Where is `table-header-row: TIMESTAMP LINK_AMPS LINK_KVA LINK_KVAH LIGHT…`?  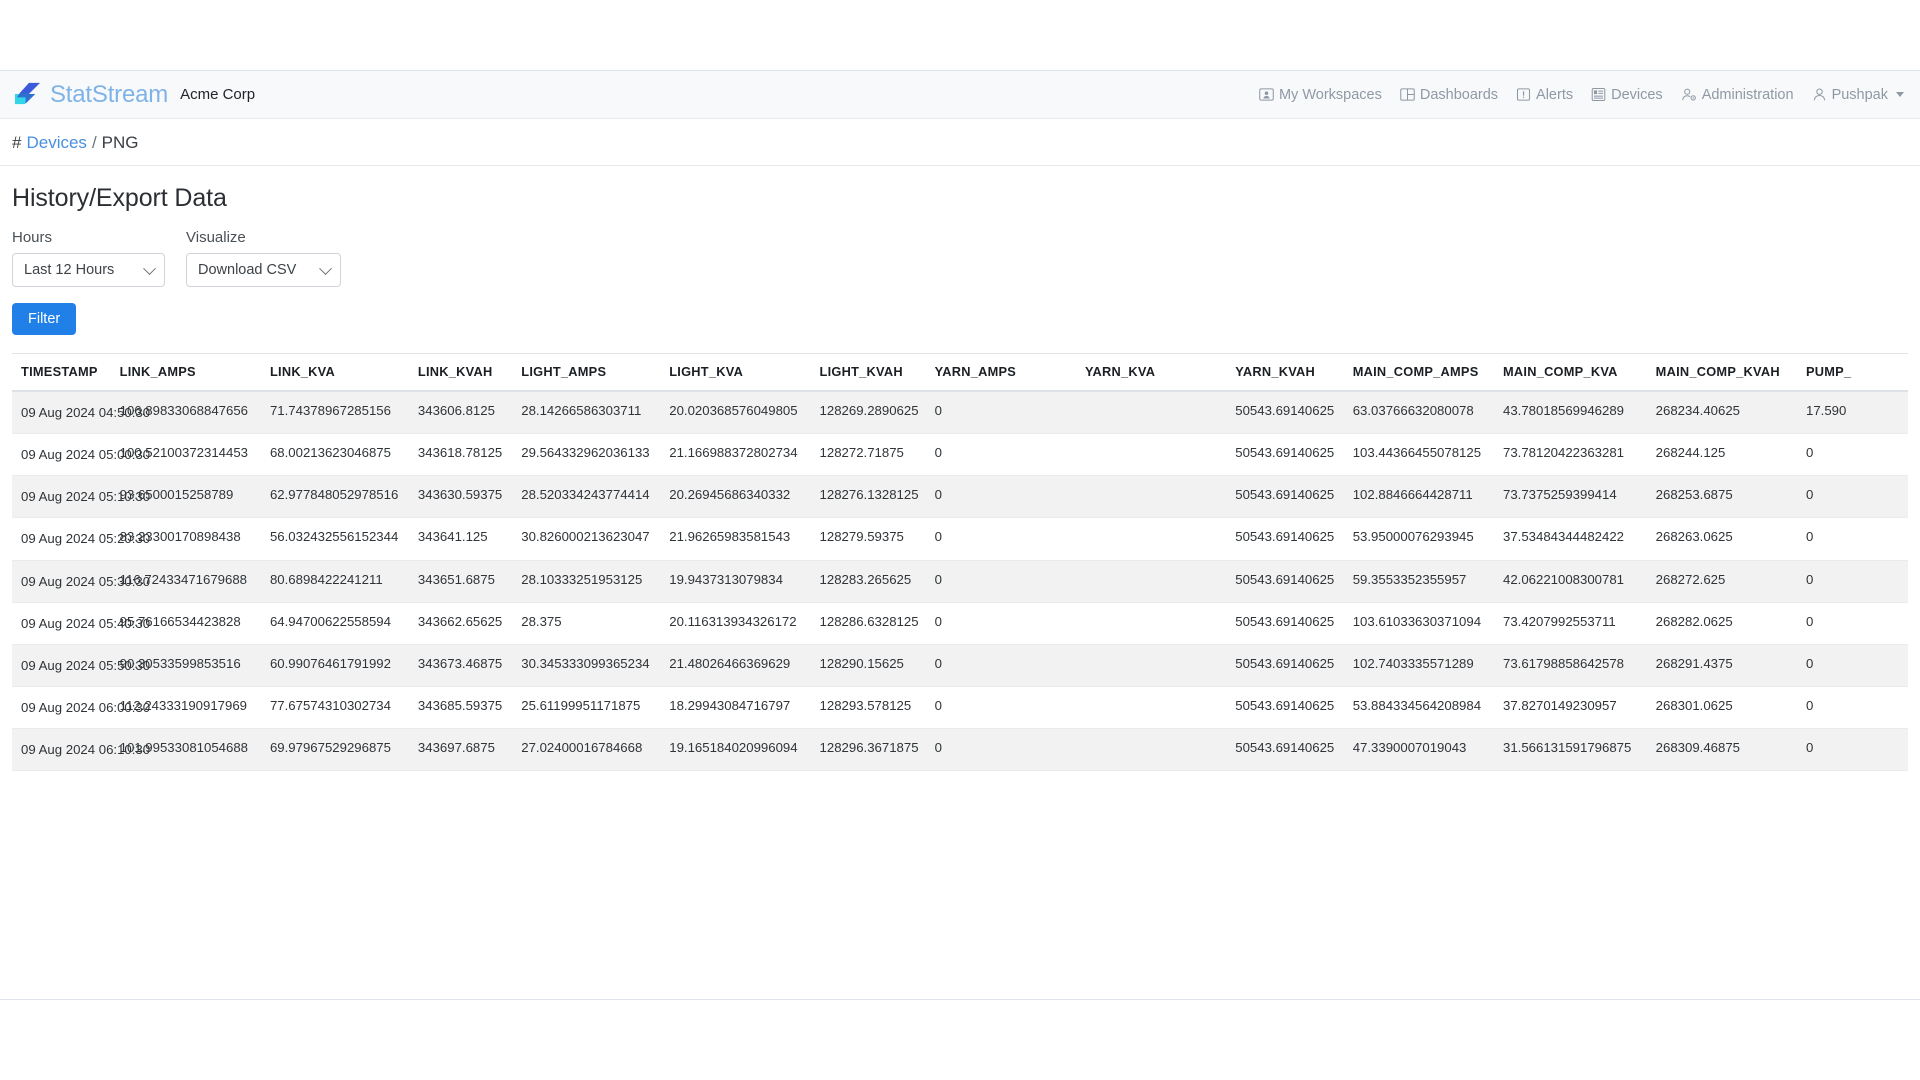 table-header-row: TIMESTAMP LINK_AMPS LINK_KVA LINK_KVAH LIGHT… is located at coordinates (960, 373).